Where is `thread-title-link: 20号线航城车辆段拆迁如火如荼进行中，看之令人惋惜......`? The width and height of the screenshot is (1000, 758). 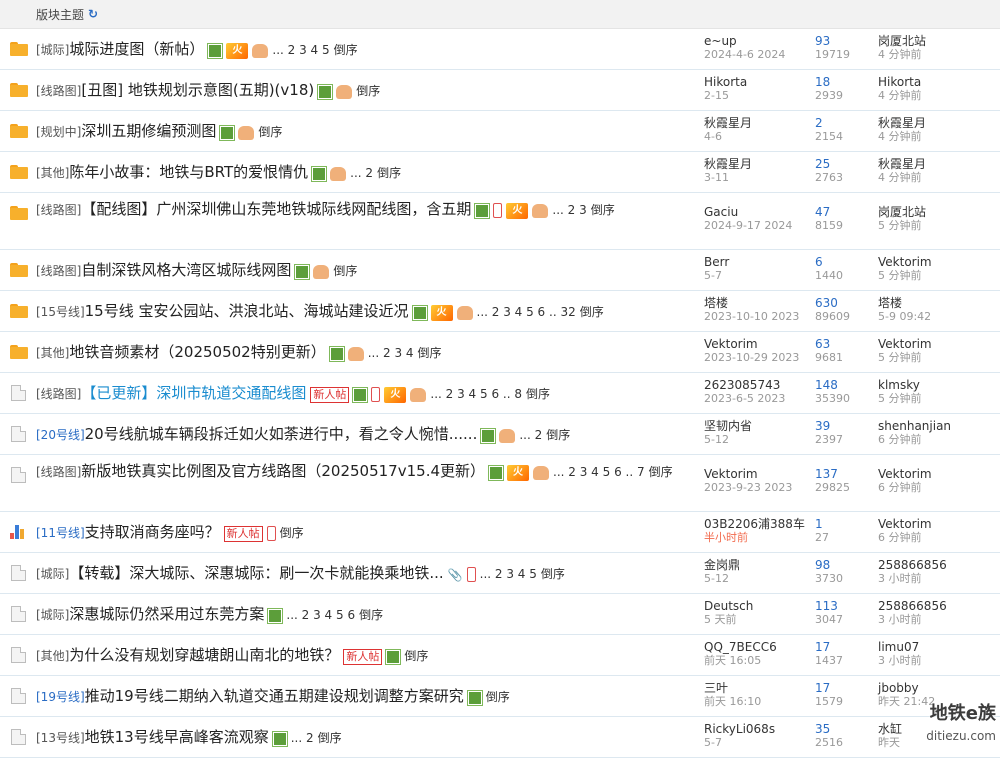
thread-title-link: 20号线航城车辆段拆迁如火如荼进行中，看之令人惋惜...... is located at coordinates (281, 434).